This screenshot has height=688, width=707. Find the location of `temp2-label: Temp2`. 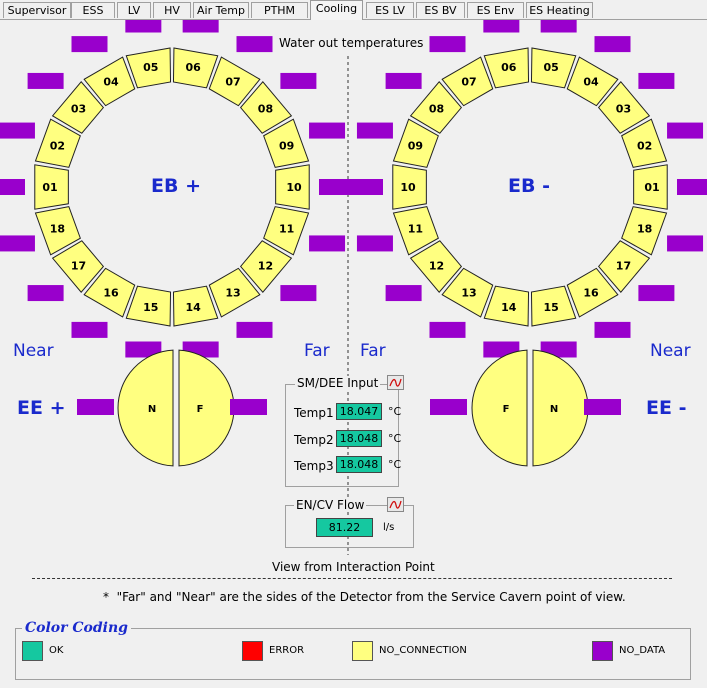

temp2-label: Temp2 is located at coordinates (314, 440).